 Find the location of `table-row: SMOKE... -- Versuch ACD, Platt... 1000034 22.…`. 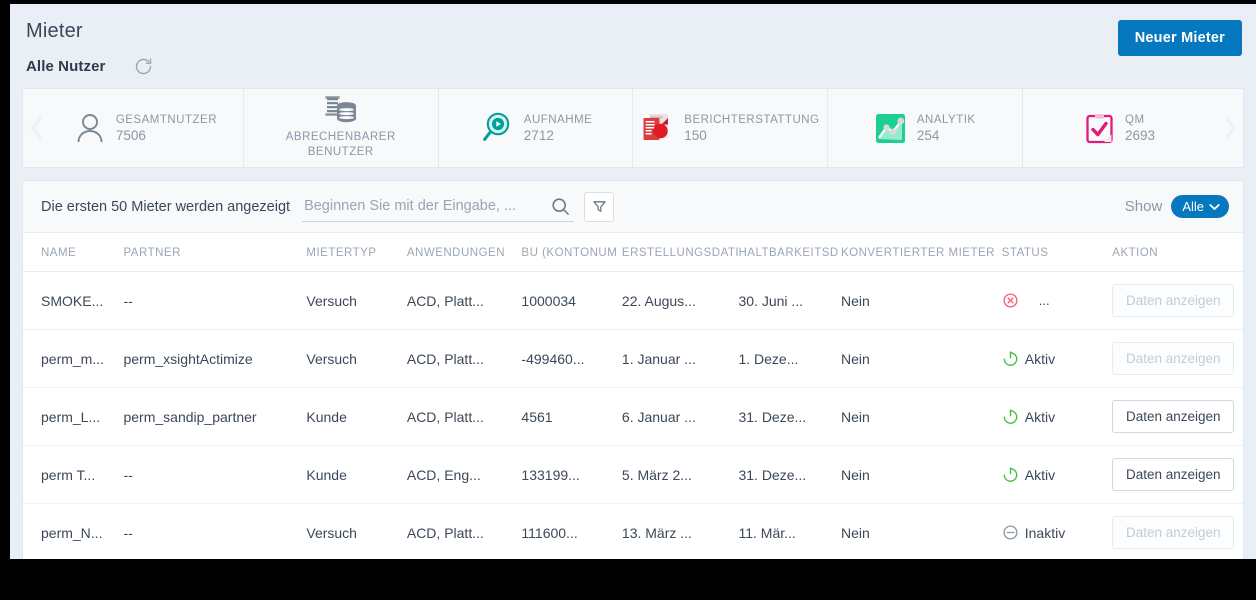

table-row: SMOKE... -- Versuch ACD, Platt... 1000034 22.… is located at coordinates (633, 300).